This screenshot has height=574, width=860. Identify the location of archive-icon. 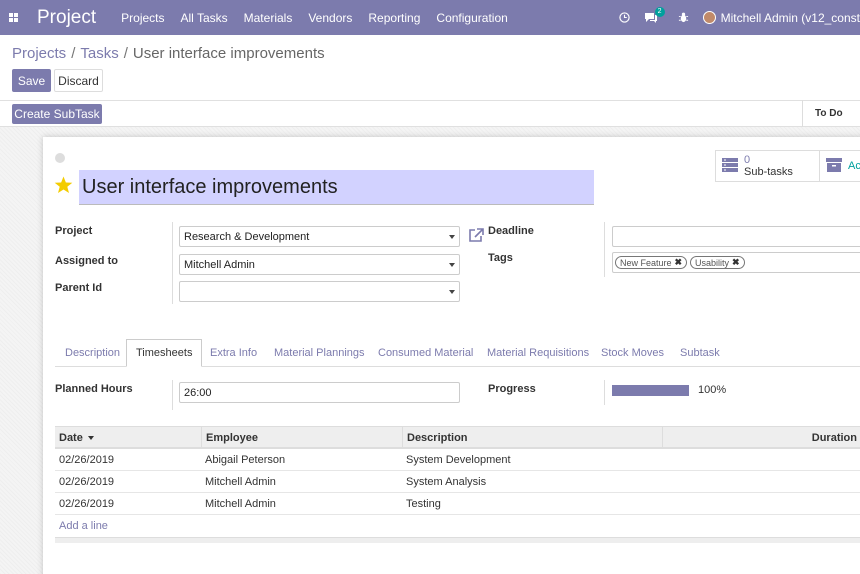
(834, 166).